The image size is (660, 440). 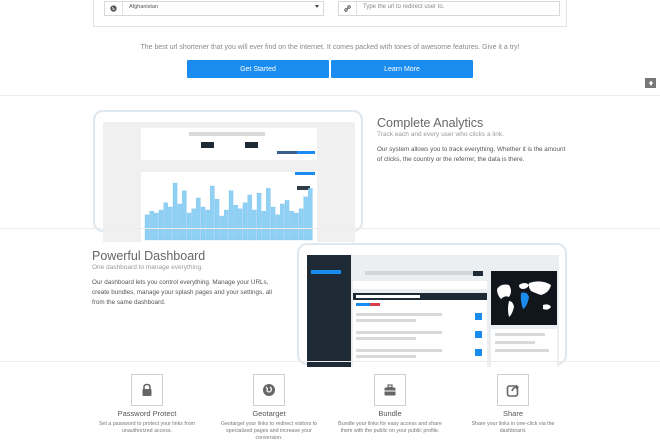 I want to click on dashboard-sidebar, so click(x=329, y=311).